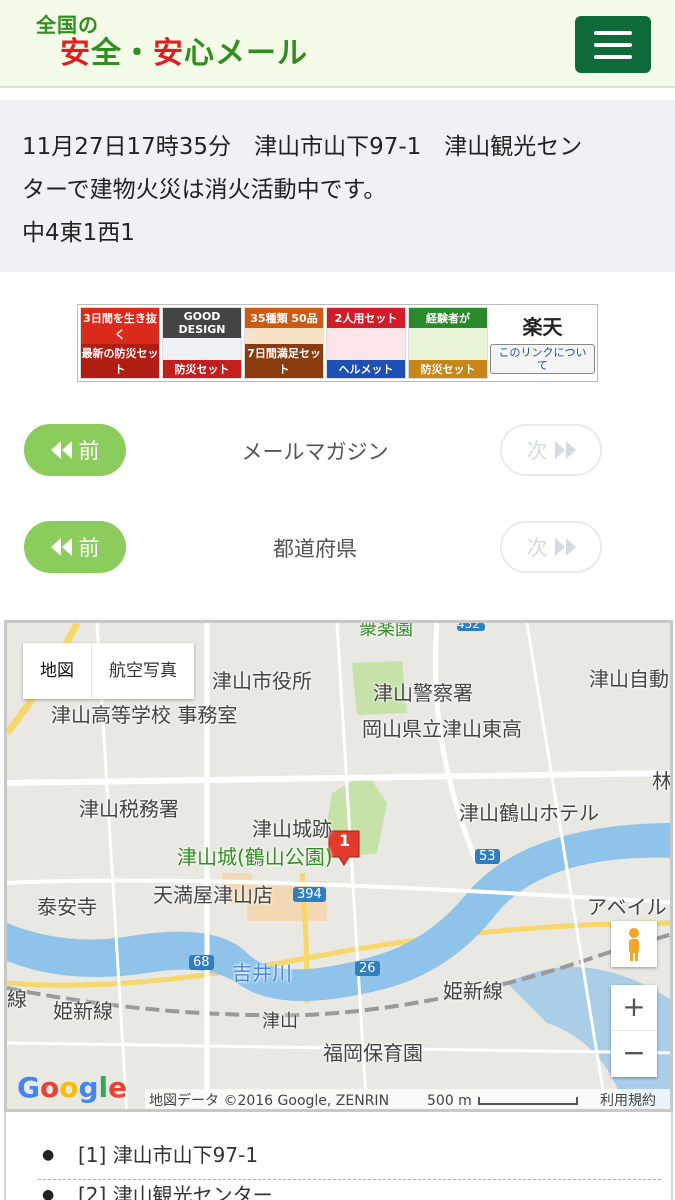 The image size is (675, 1200). I want to click on ad-tile-5: 経験者が 防災セット, so click(448, 343).